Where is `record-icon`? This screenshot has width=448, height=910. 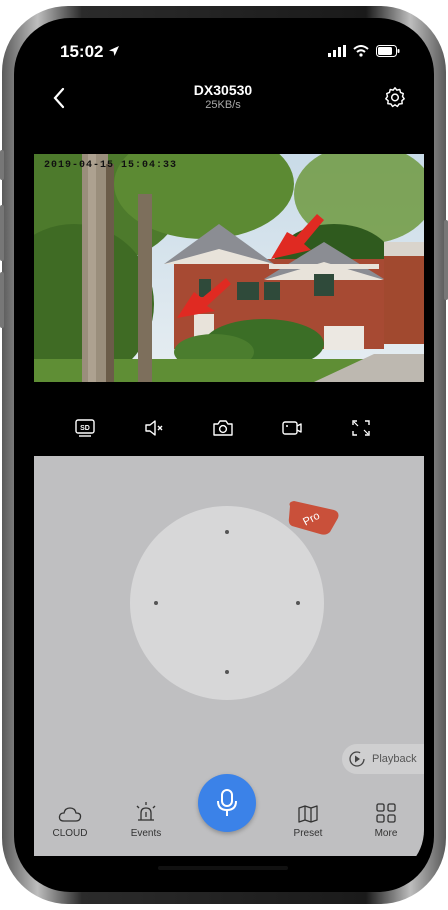
record-icon is located at coordinates (292, 428).